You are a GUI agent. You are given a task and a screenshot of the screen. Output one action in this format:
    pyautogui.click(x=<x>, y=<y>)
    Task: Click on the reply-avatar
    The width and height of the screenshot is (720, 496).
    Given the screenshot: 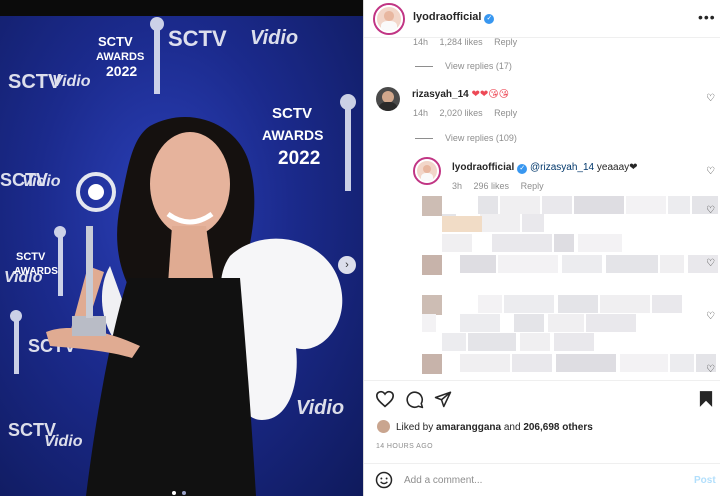 What is the action you would take?
    pyautogui.click(x=427, y=171)
    